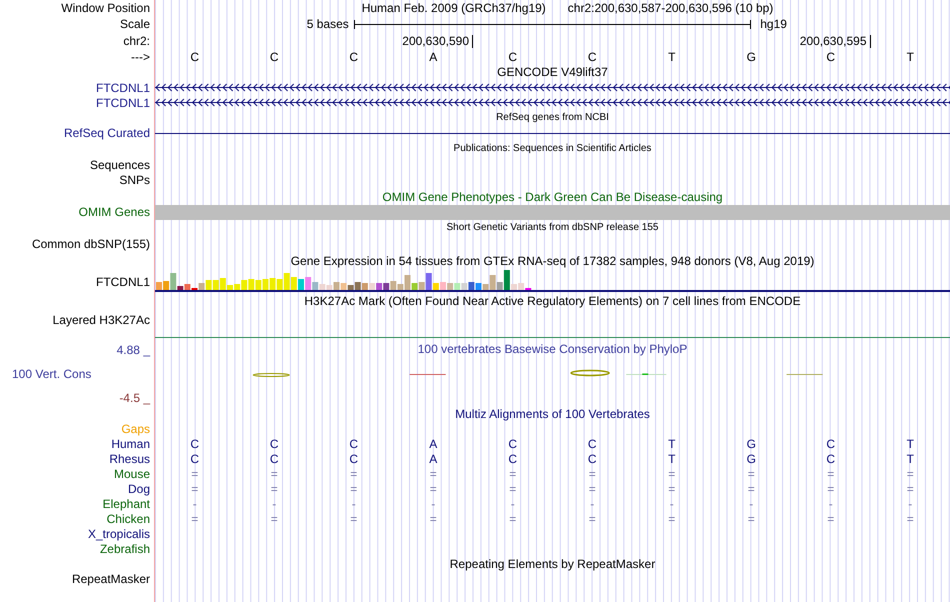 This screenshot has height=602, width=950. I want to click on track-title: OMIM Gene Phenotypes - Dark Green Can Be Disease-causing, so click(552, 197).